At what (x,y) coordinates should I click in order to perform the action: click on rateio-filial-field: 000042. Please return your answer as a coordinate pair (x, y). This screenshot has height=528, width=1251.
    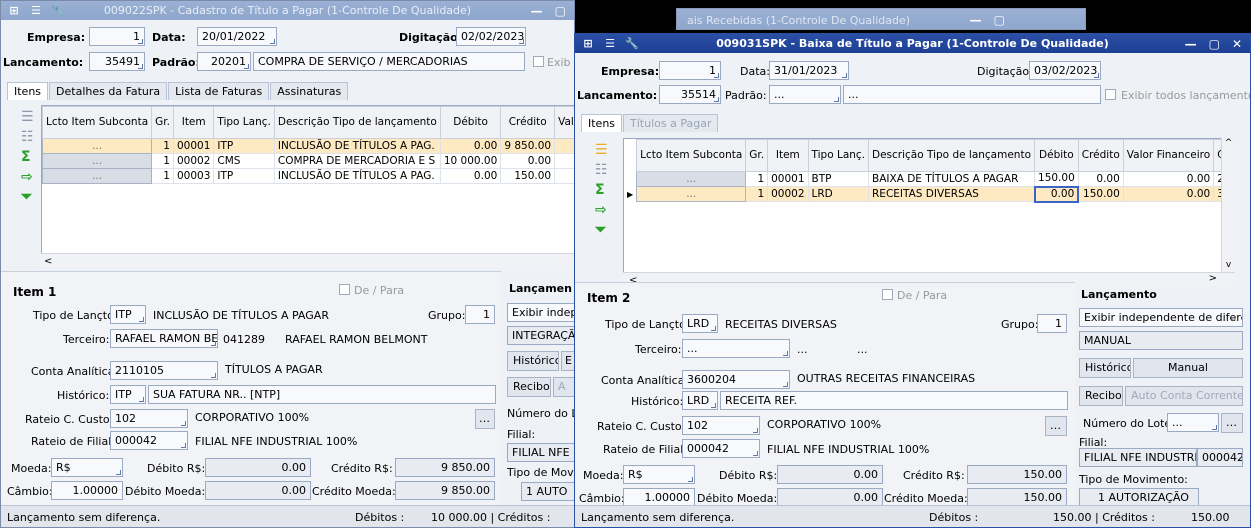
    Looking at the image, I should click on (721, 448).